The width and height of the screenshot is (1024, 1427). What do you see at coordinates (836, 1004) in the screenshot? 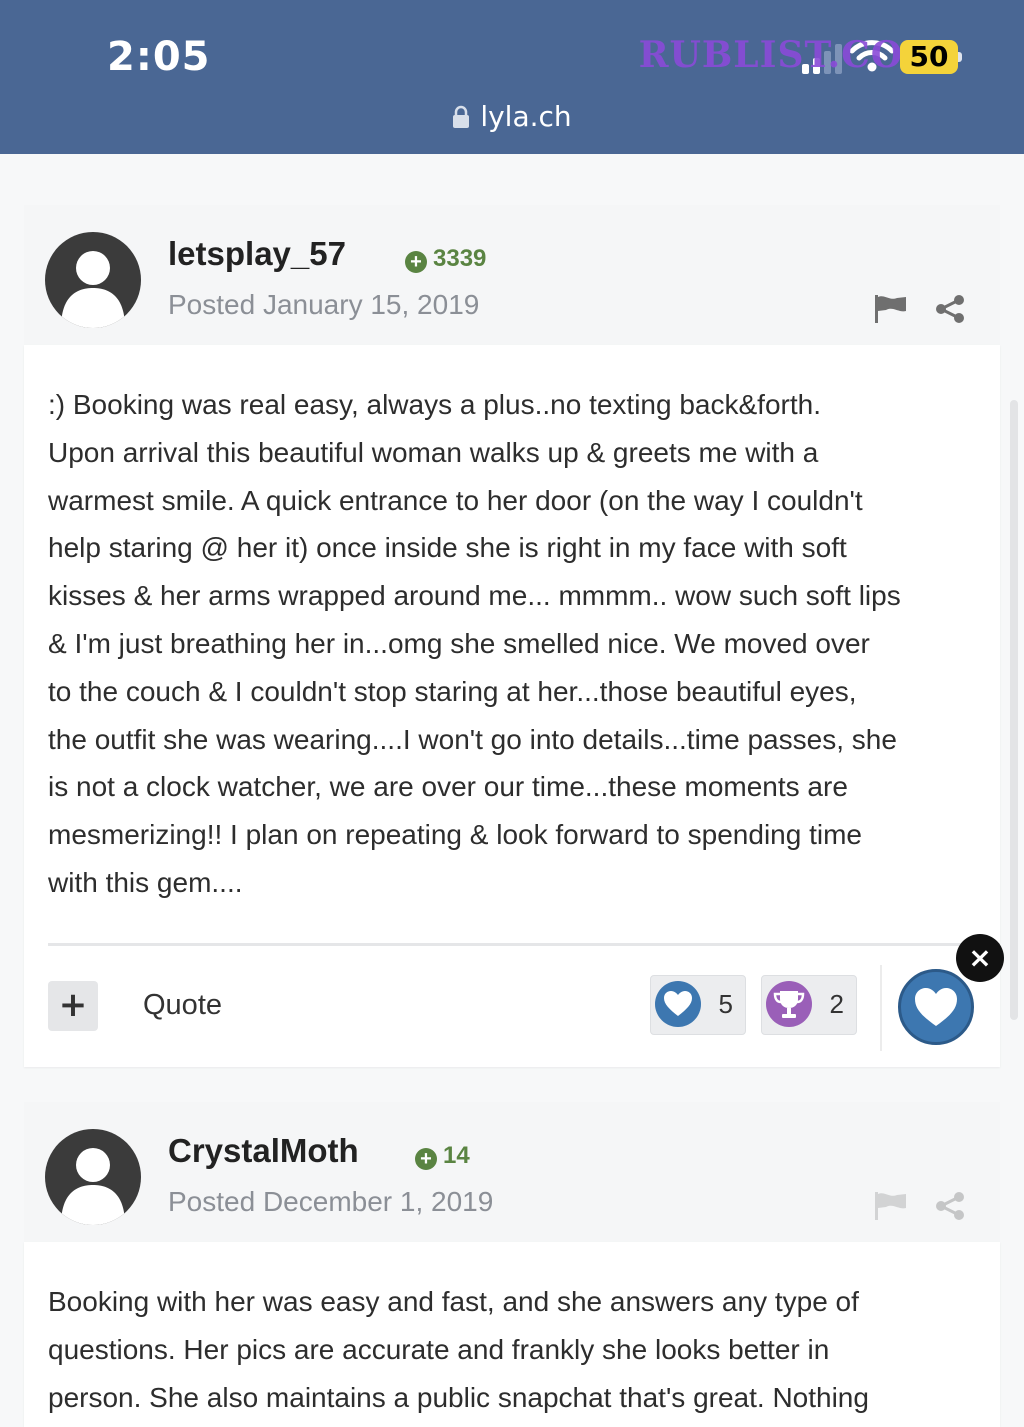
I see `trophy-count: 2` at bounding box center [836, 1004].